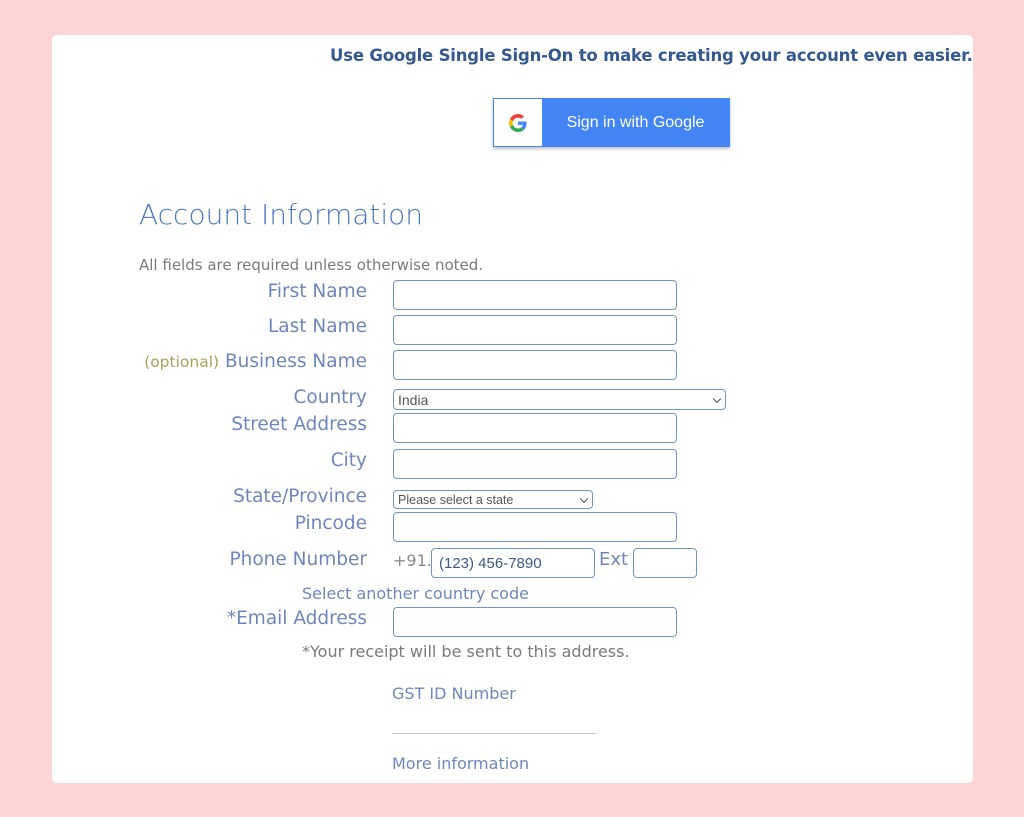  What do you see at coordinates (330, 397) in the screenshot?
I see `country-label: Country` at bounding box center [330, 397].